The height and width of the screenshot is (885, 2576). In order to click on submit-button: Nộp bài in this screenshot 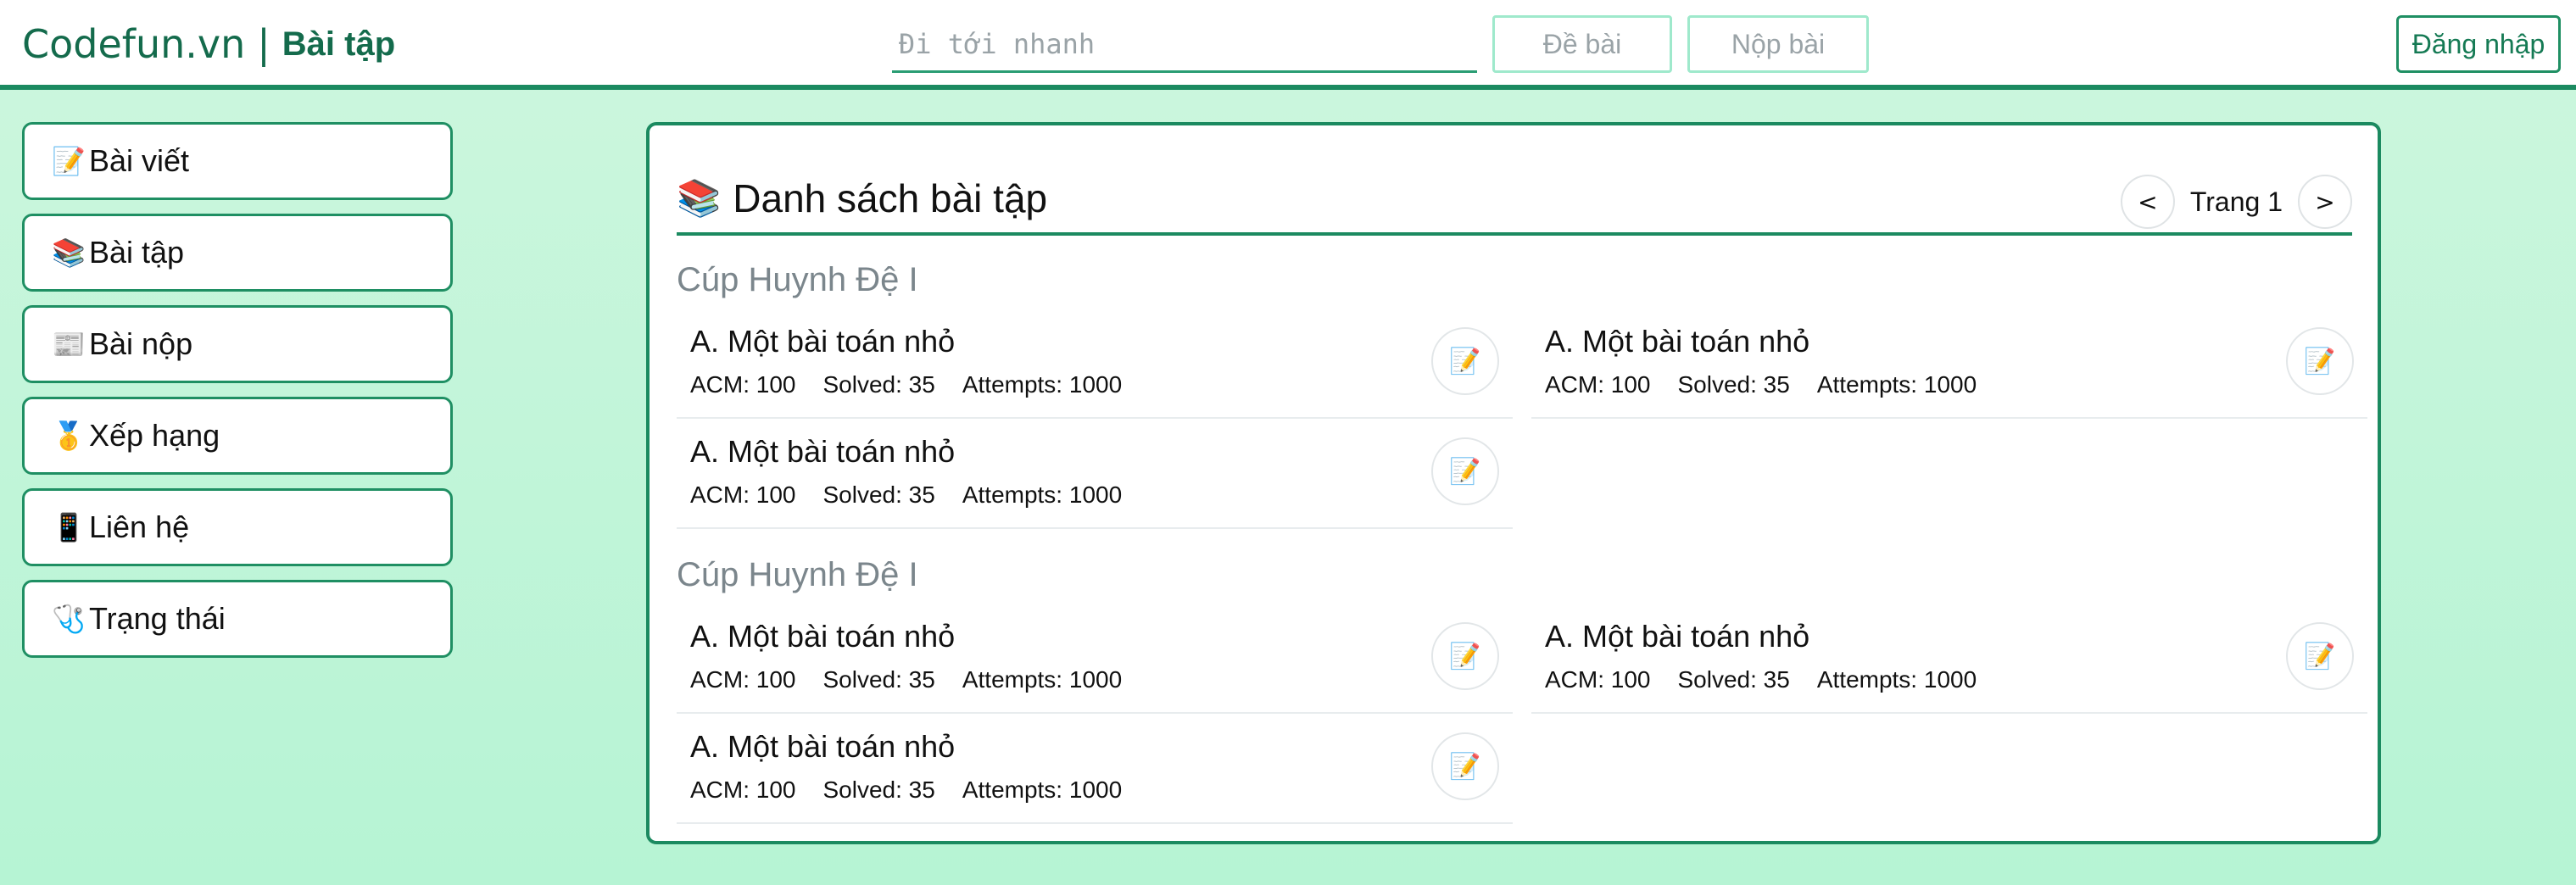, I will do `click(1778, 44)`.